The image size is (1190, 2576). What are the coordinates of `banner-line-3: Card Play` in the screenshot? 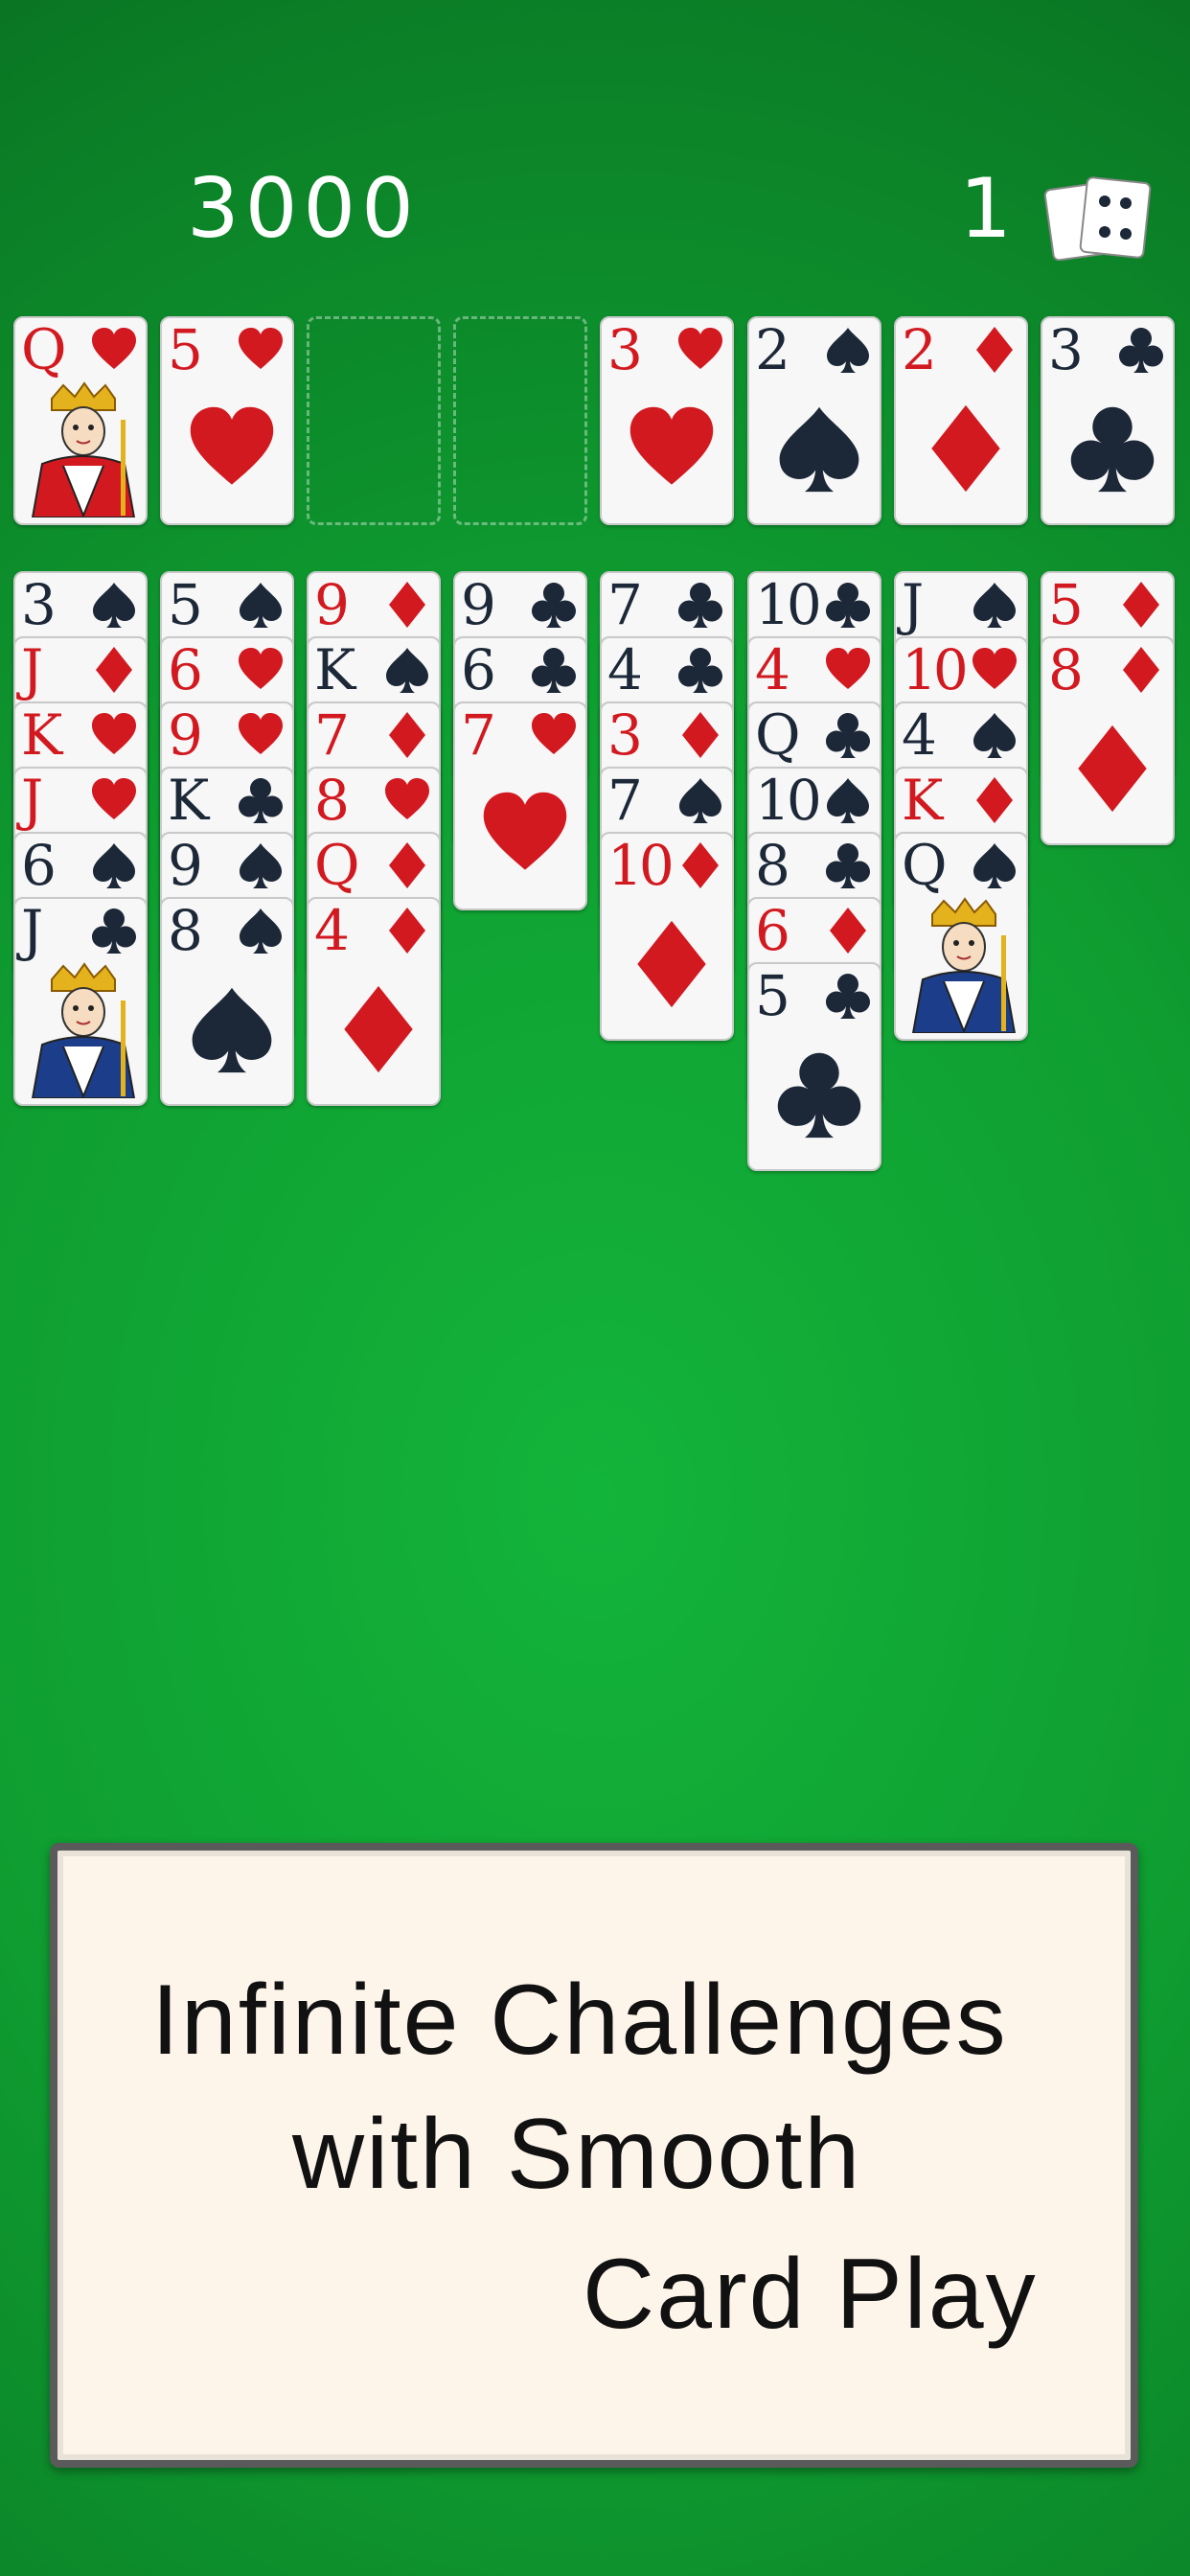 It's located at (810, 2294).